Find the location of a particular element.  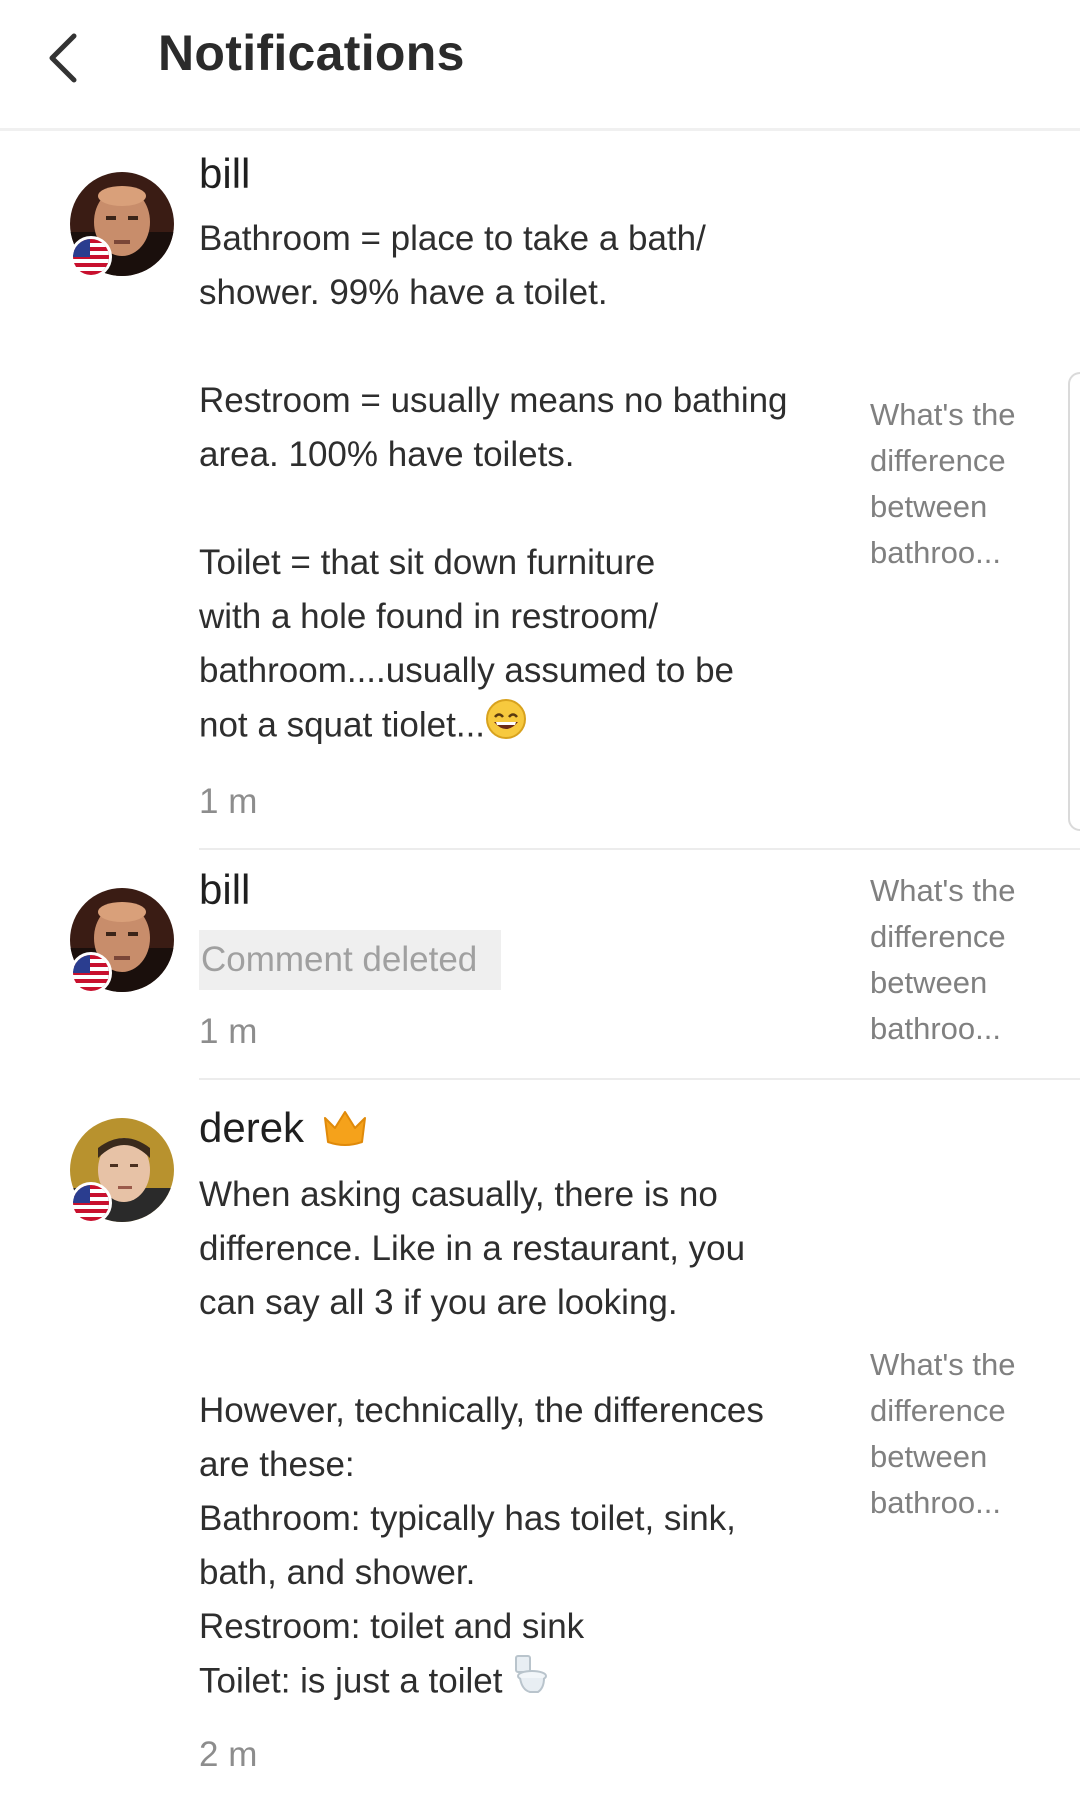

deleted-comment-label: Comment deleted is located at coordinates (350, 960).